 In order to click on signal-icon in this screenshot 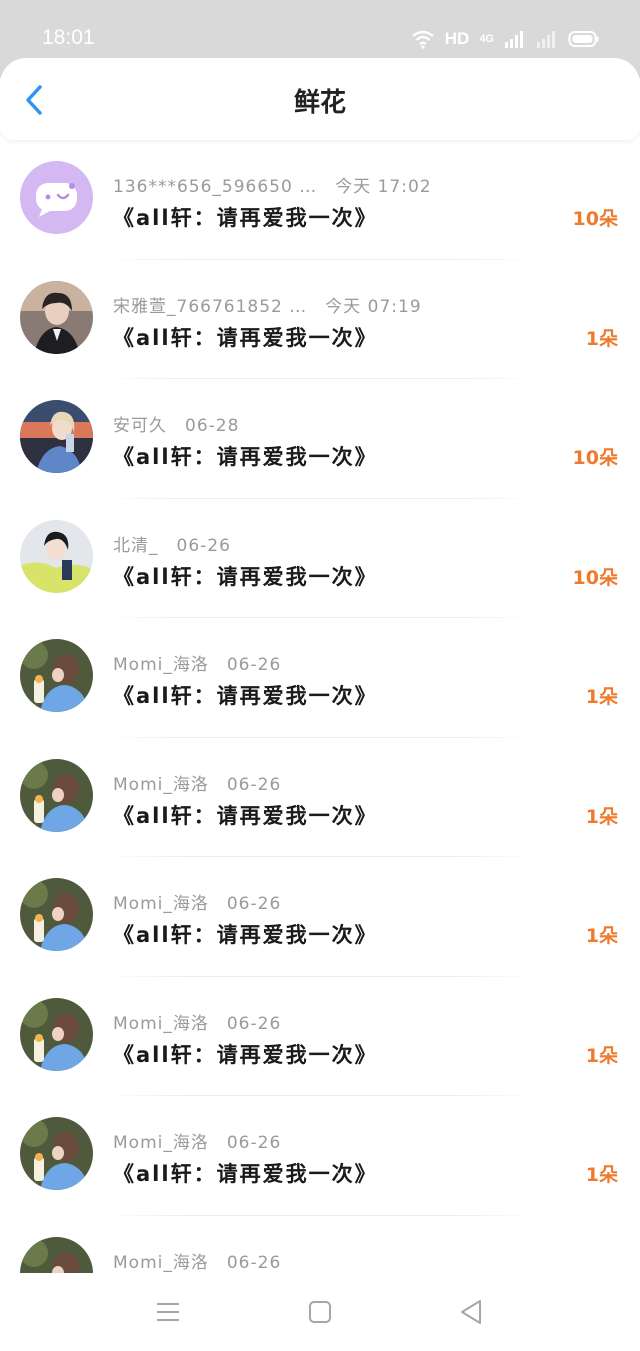, I will do `click(514, 39)`.